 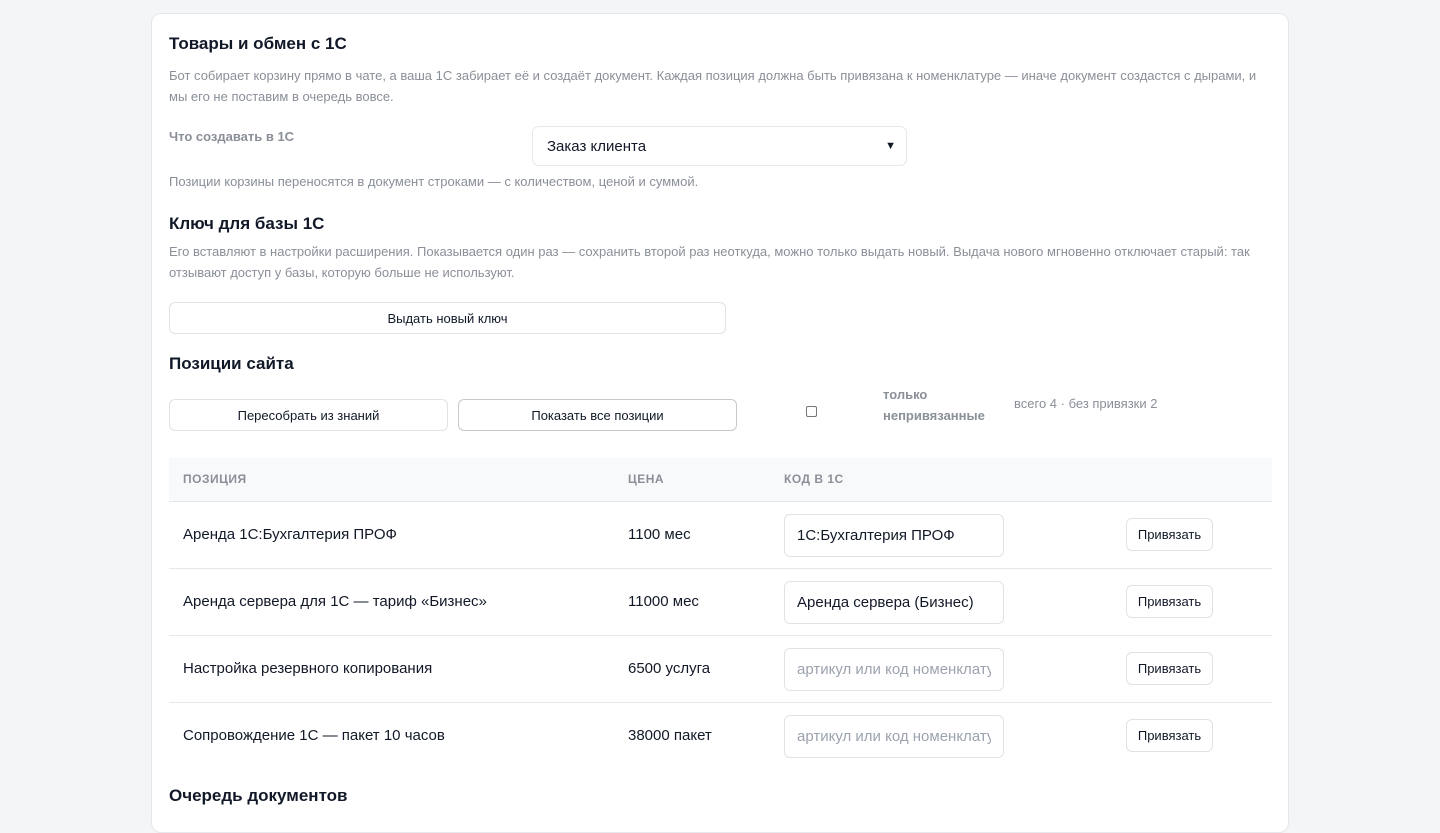 I want to click on show-all-positions-button: Показать все позиции, so click(x=597, y=415).